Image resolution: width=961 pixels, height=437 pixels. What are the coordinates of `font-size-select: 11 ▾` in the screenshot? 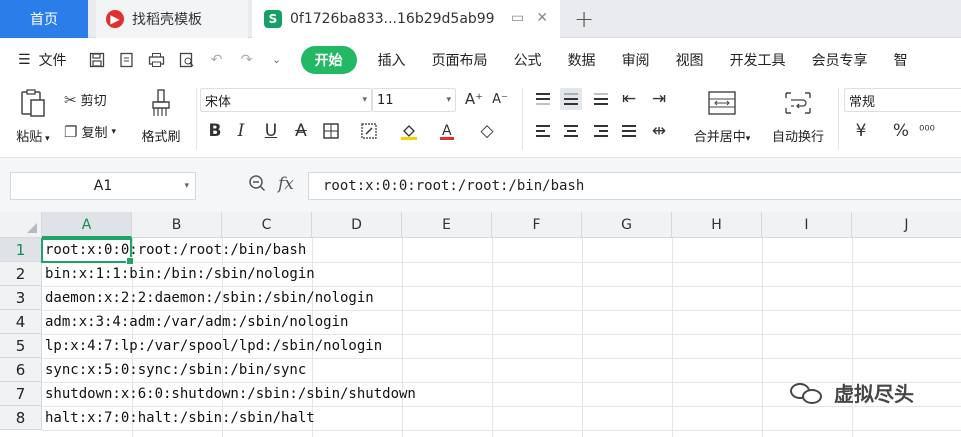 It's located at (414, 100).